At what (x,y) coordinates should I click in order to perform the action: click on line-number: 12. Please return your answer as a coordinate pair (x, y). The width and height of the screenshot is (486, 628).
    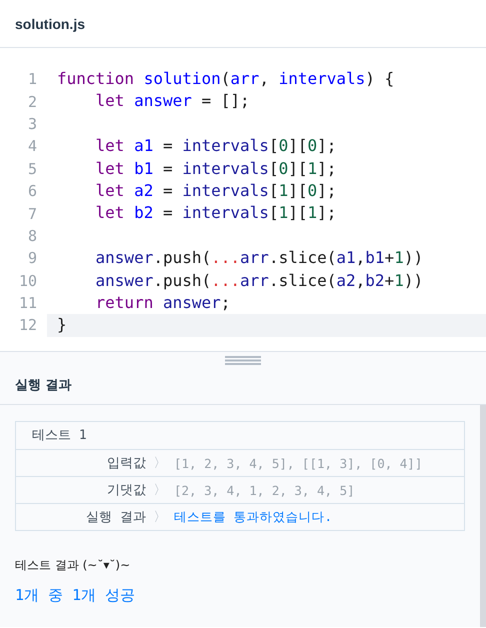
    Looking at the image, I should click on (28, 325).